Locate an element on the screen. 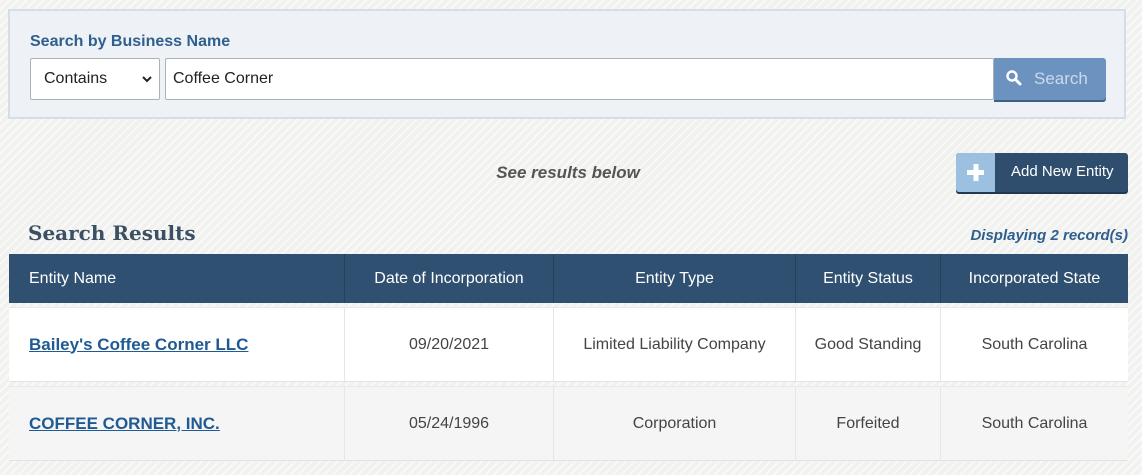 The width and height of the screenshot is (1142, 475). col-entity-name: Entity Name is located at coordinates (176, 278).